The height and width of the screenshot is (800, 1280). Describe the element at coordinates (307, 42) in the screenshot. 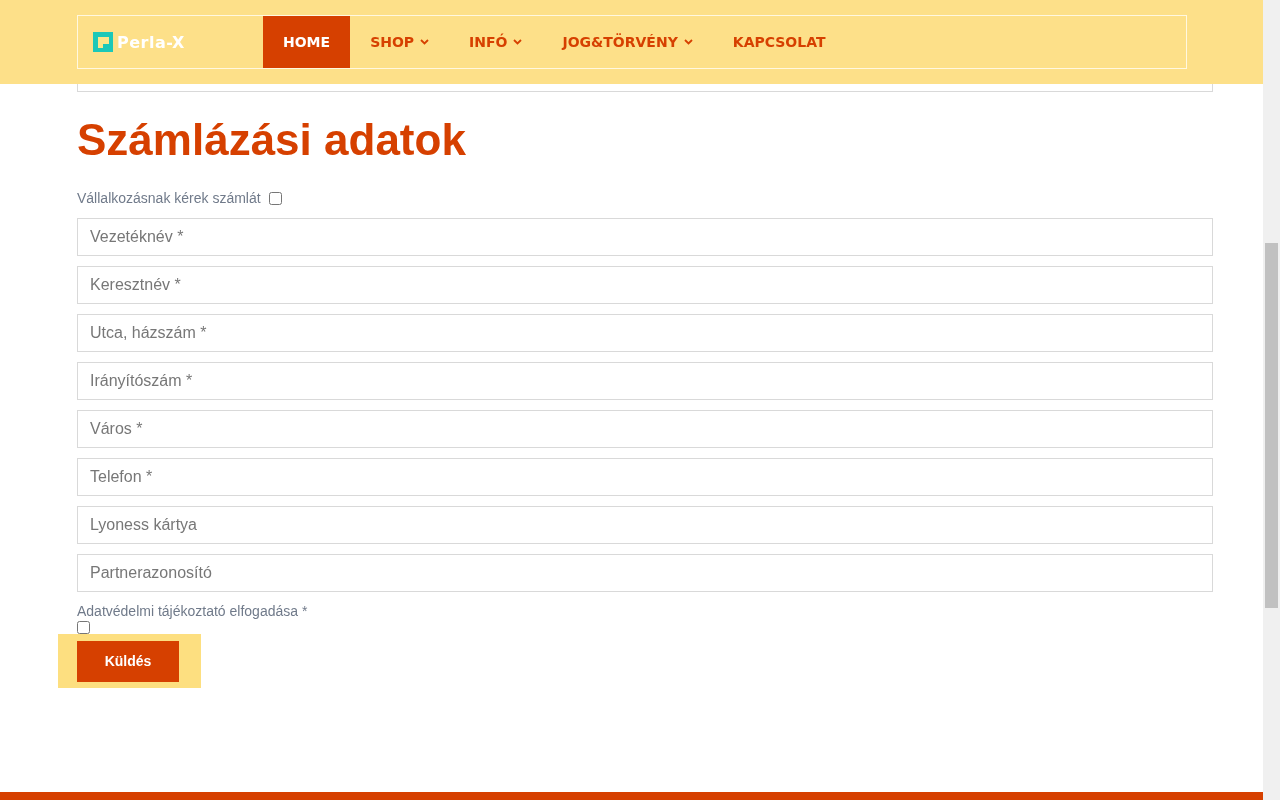

I see `nav-link: HOME` at that location.